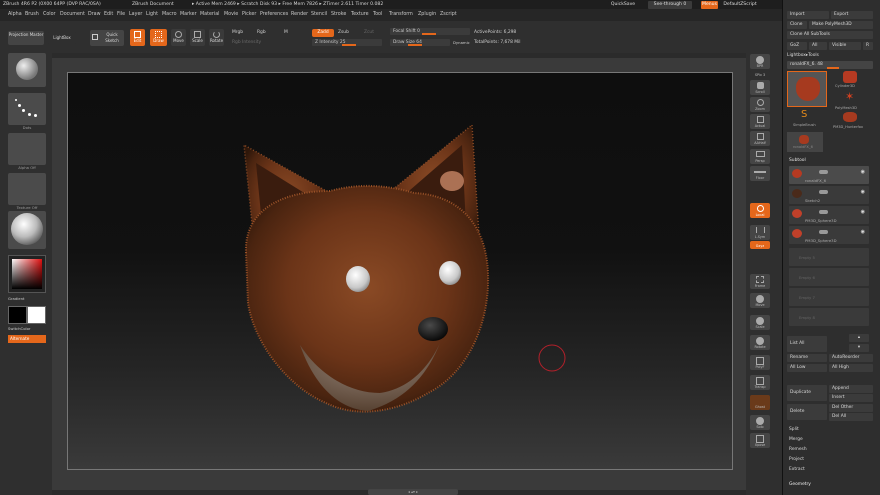  What do you see at coordinates (830, 65) in the screenshot?
I see `current-tool-slider: ronaldFX_6. 48` at bounding box center [830, 65].